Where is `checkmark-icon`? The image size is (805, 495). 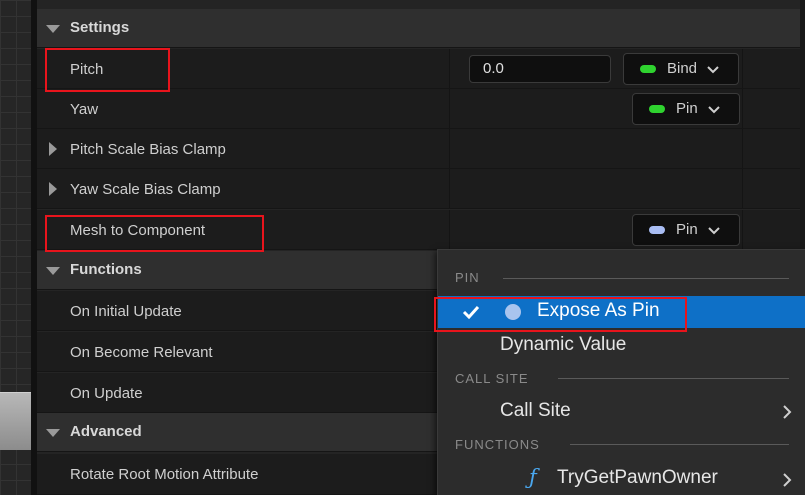 checkmark-icon is located at coordinates (471, 312).